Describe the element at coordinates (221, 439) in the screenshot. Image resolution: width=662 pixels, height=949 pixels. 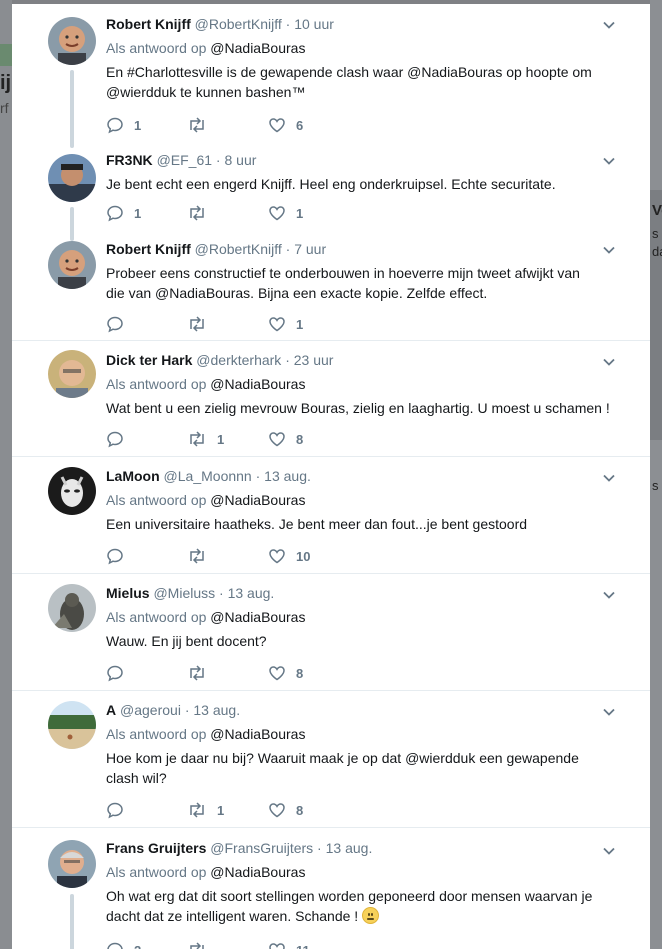
I see `retweet-count: 1` at that location.